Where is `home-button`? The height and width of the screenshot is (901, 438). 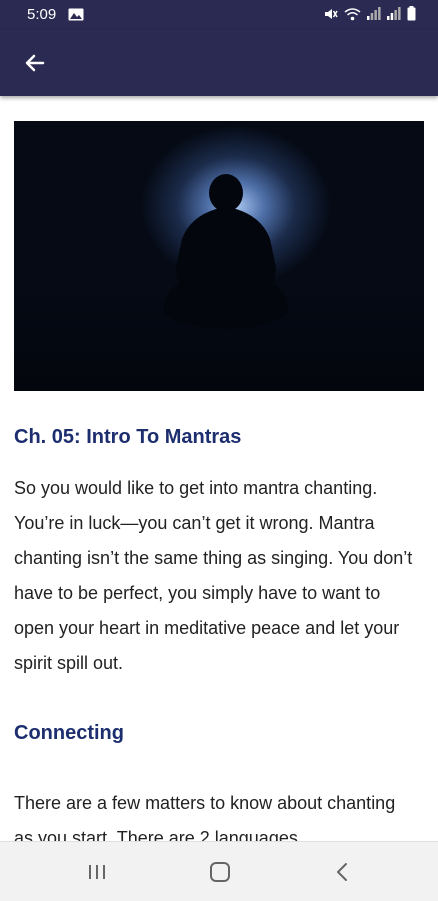 home-button is located at coordinates (220, 872).